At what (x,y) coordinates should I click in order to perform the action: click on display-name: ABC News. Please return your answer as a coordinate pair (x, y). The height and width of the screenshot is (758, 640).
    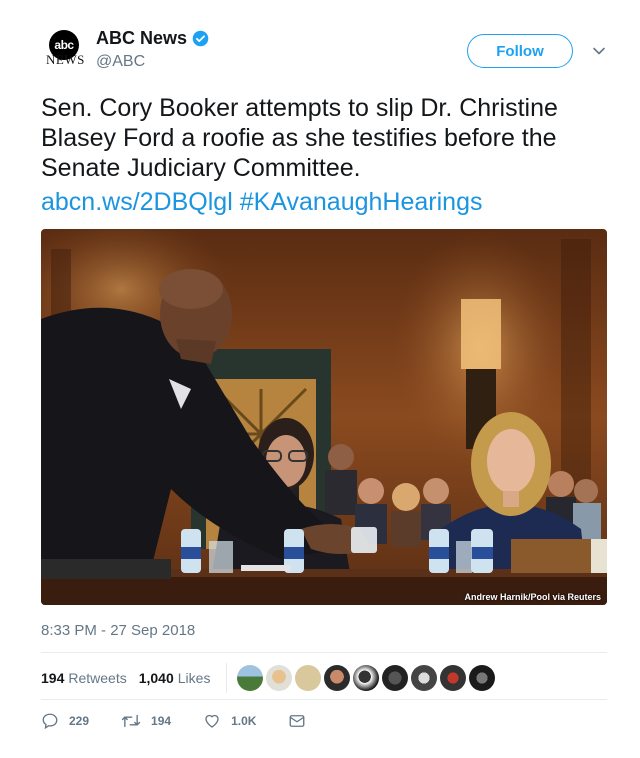
    Looking at the image, I should click on (141, 38).